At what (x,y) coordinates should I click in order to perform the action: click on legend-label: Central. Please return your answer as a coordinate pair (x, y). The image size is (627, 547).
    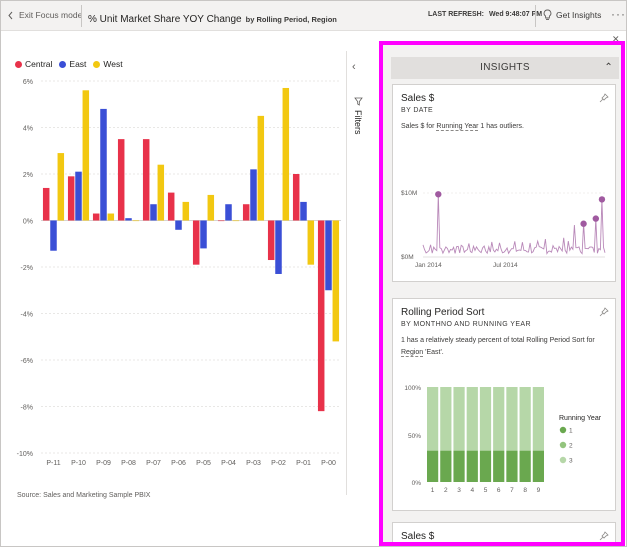
    Looking at the image, I should click on (39, 64).